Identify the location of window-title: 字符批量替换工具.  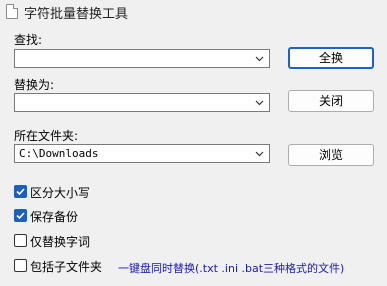
(76, 14).